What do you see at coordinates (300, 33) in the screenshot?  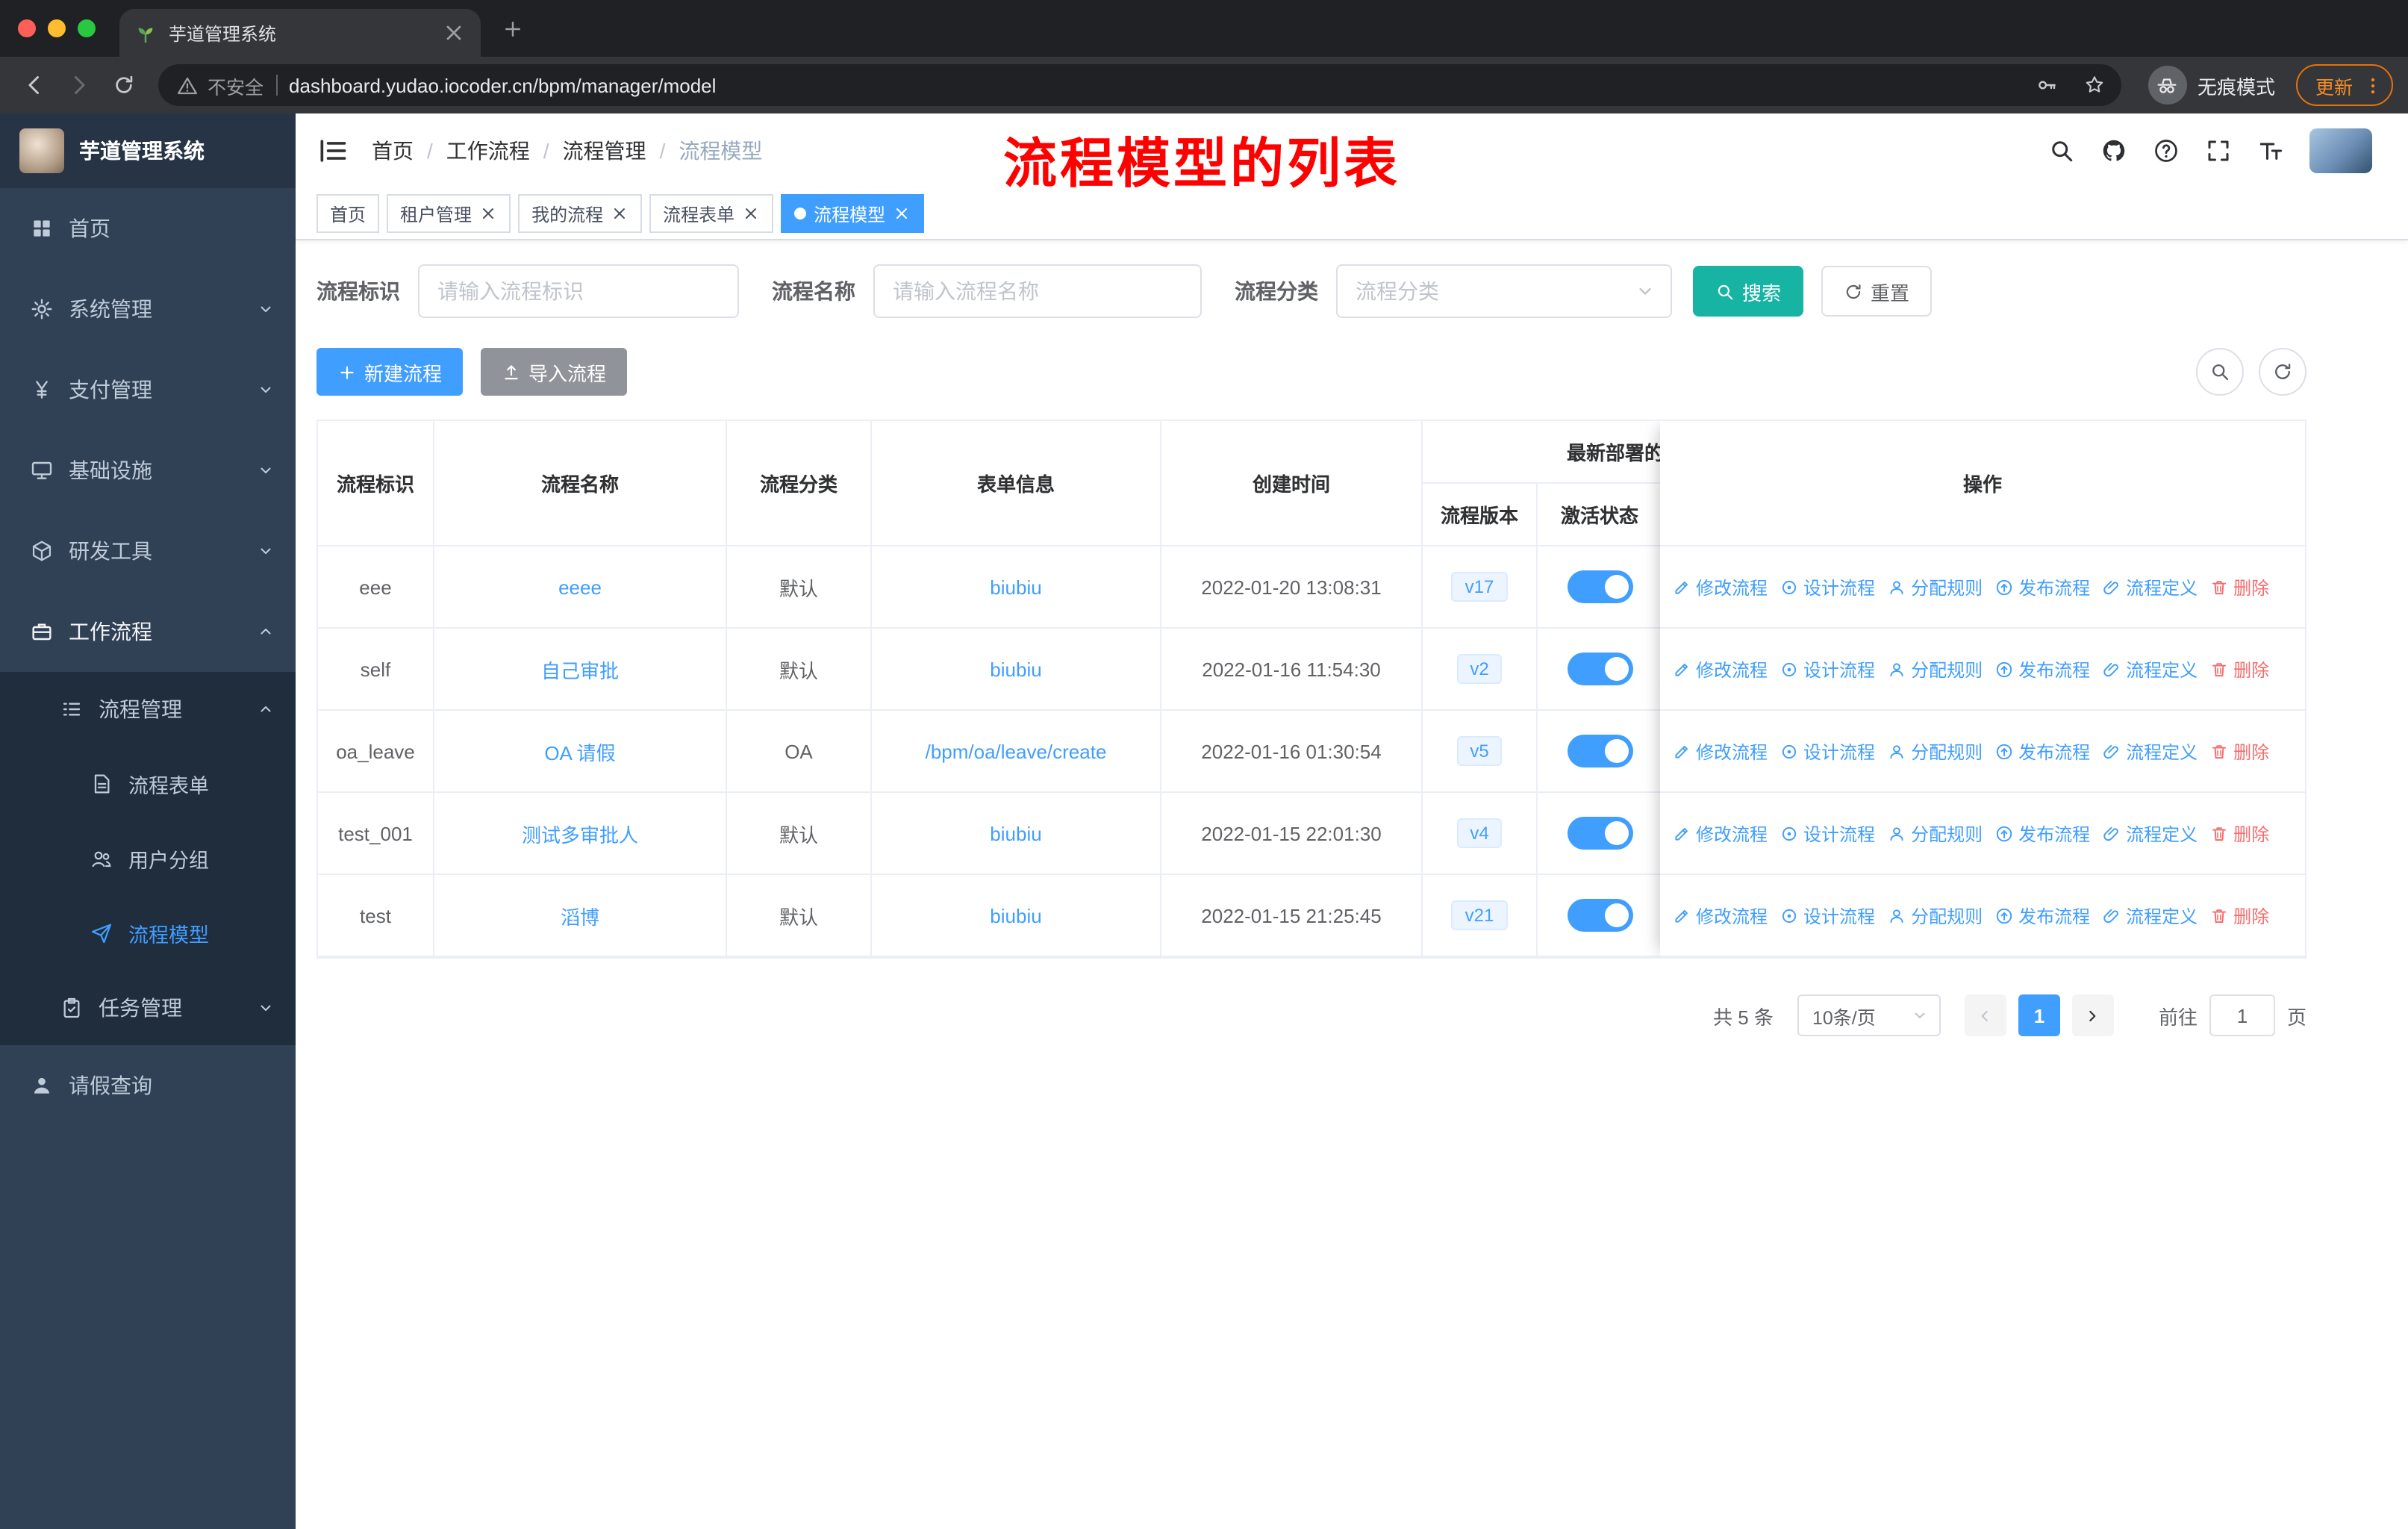 I see `browser-tab: 芋道管理系统` at bounding box center [300, 33].